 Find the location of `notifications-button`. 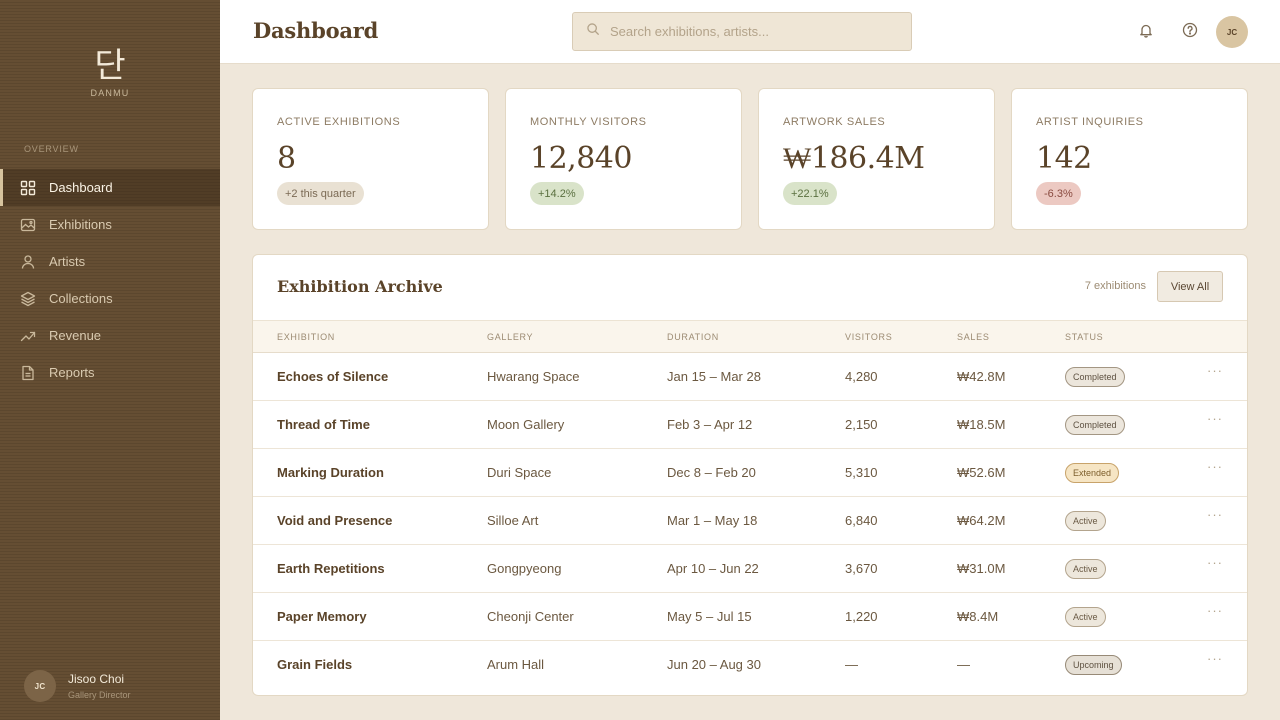

notifications-button is located at coordinates (1146, 32).